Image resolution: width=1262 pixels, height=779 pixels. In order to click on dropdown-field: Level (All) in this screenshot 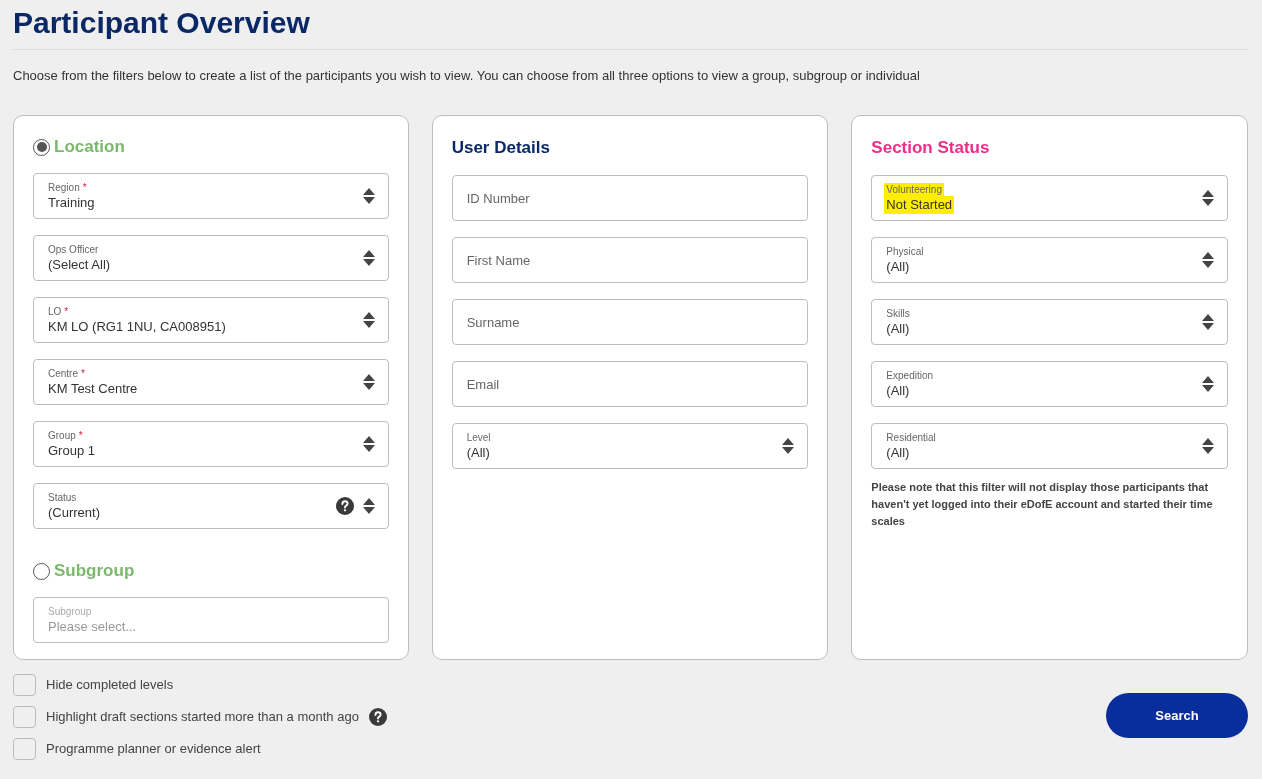, I will do `click(630, 446)`.